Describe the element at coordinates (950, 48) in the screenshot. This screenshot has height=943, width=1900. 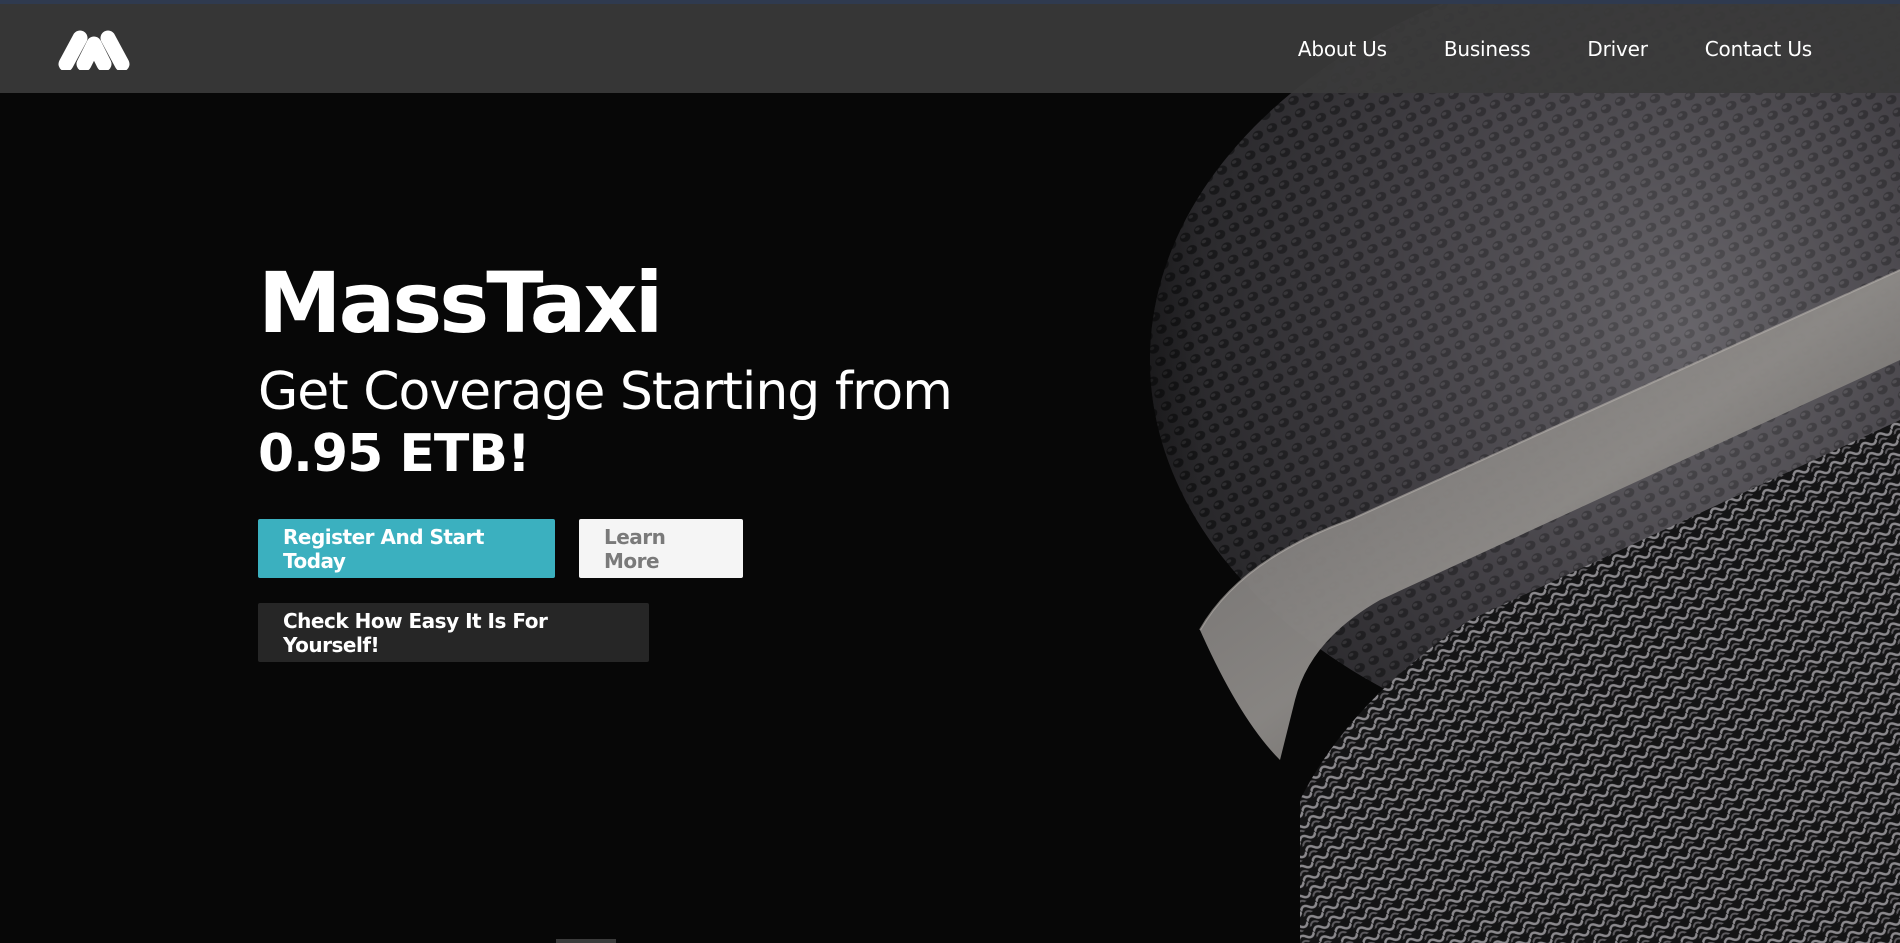
I see `navbar: About Us Business Driver Contact Us` at that location.